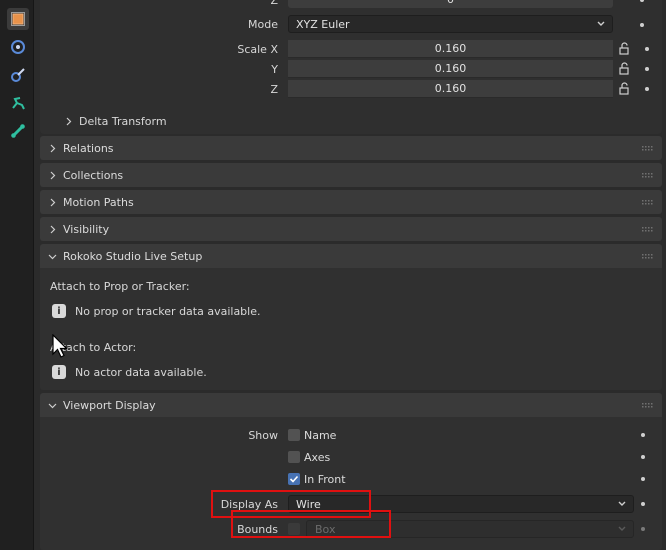 This screenshot has width=666, height=550. Describe the element at coordinates (274, 3) in the screenshot. I see `rotation-z-label: Z` at that location.